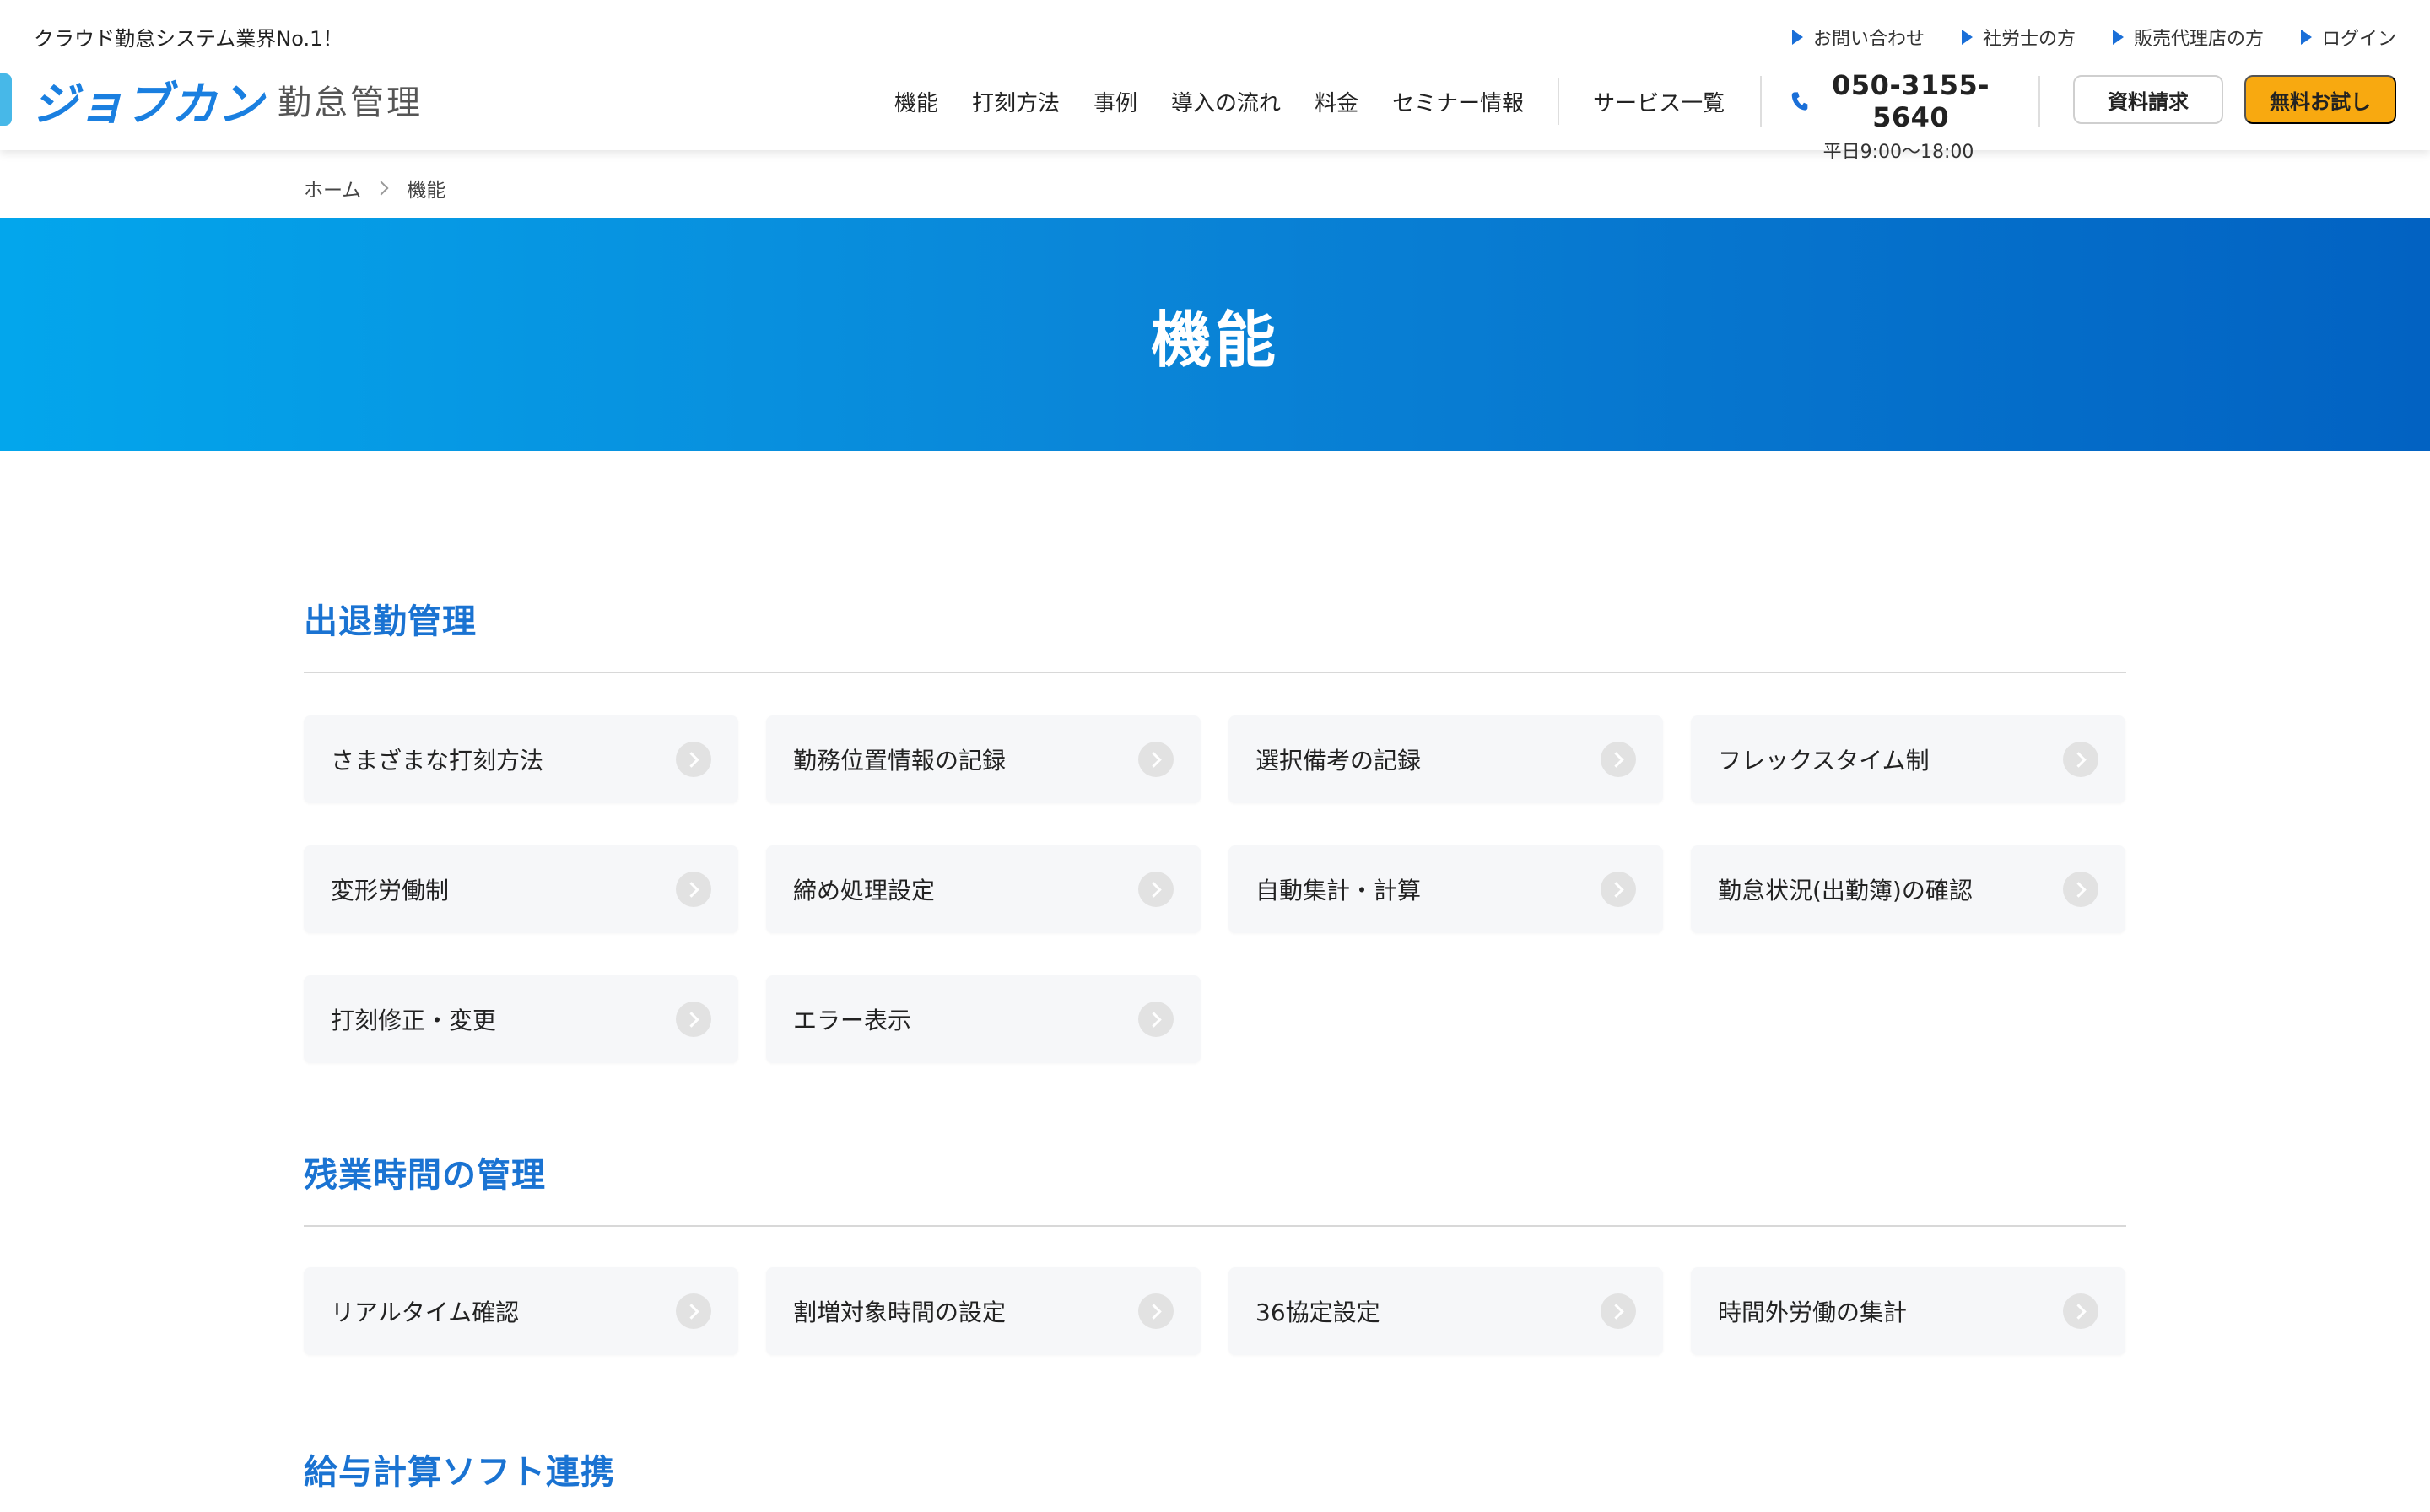 The height and width of the screenshot is (1512, 2430). I want to click on feature-card: 勤怠状況(出勤簿)の確認, so click(1908, 889).